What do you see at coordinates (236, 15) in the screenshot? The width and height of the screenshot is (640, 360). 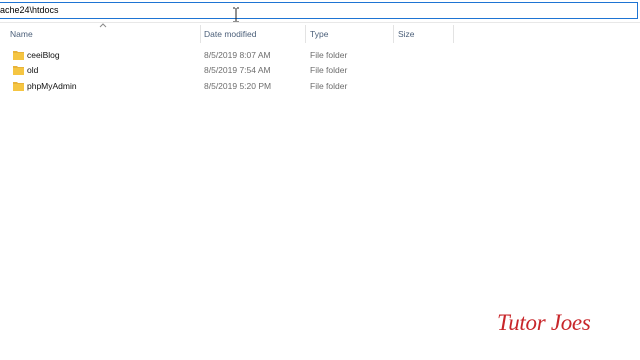 I see `text-cursor-icon` at bounding box center [236, 15].